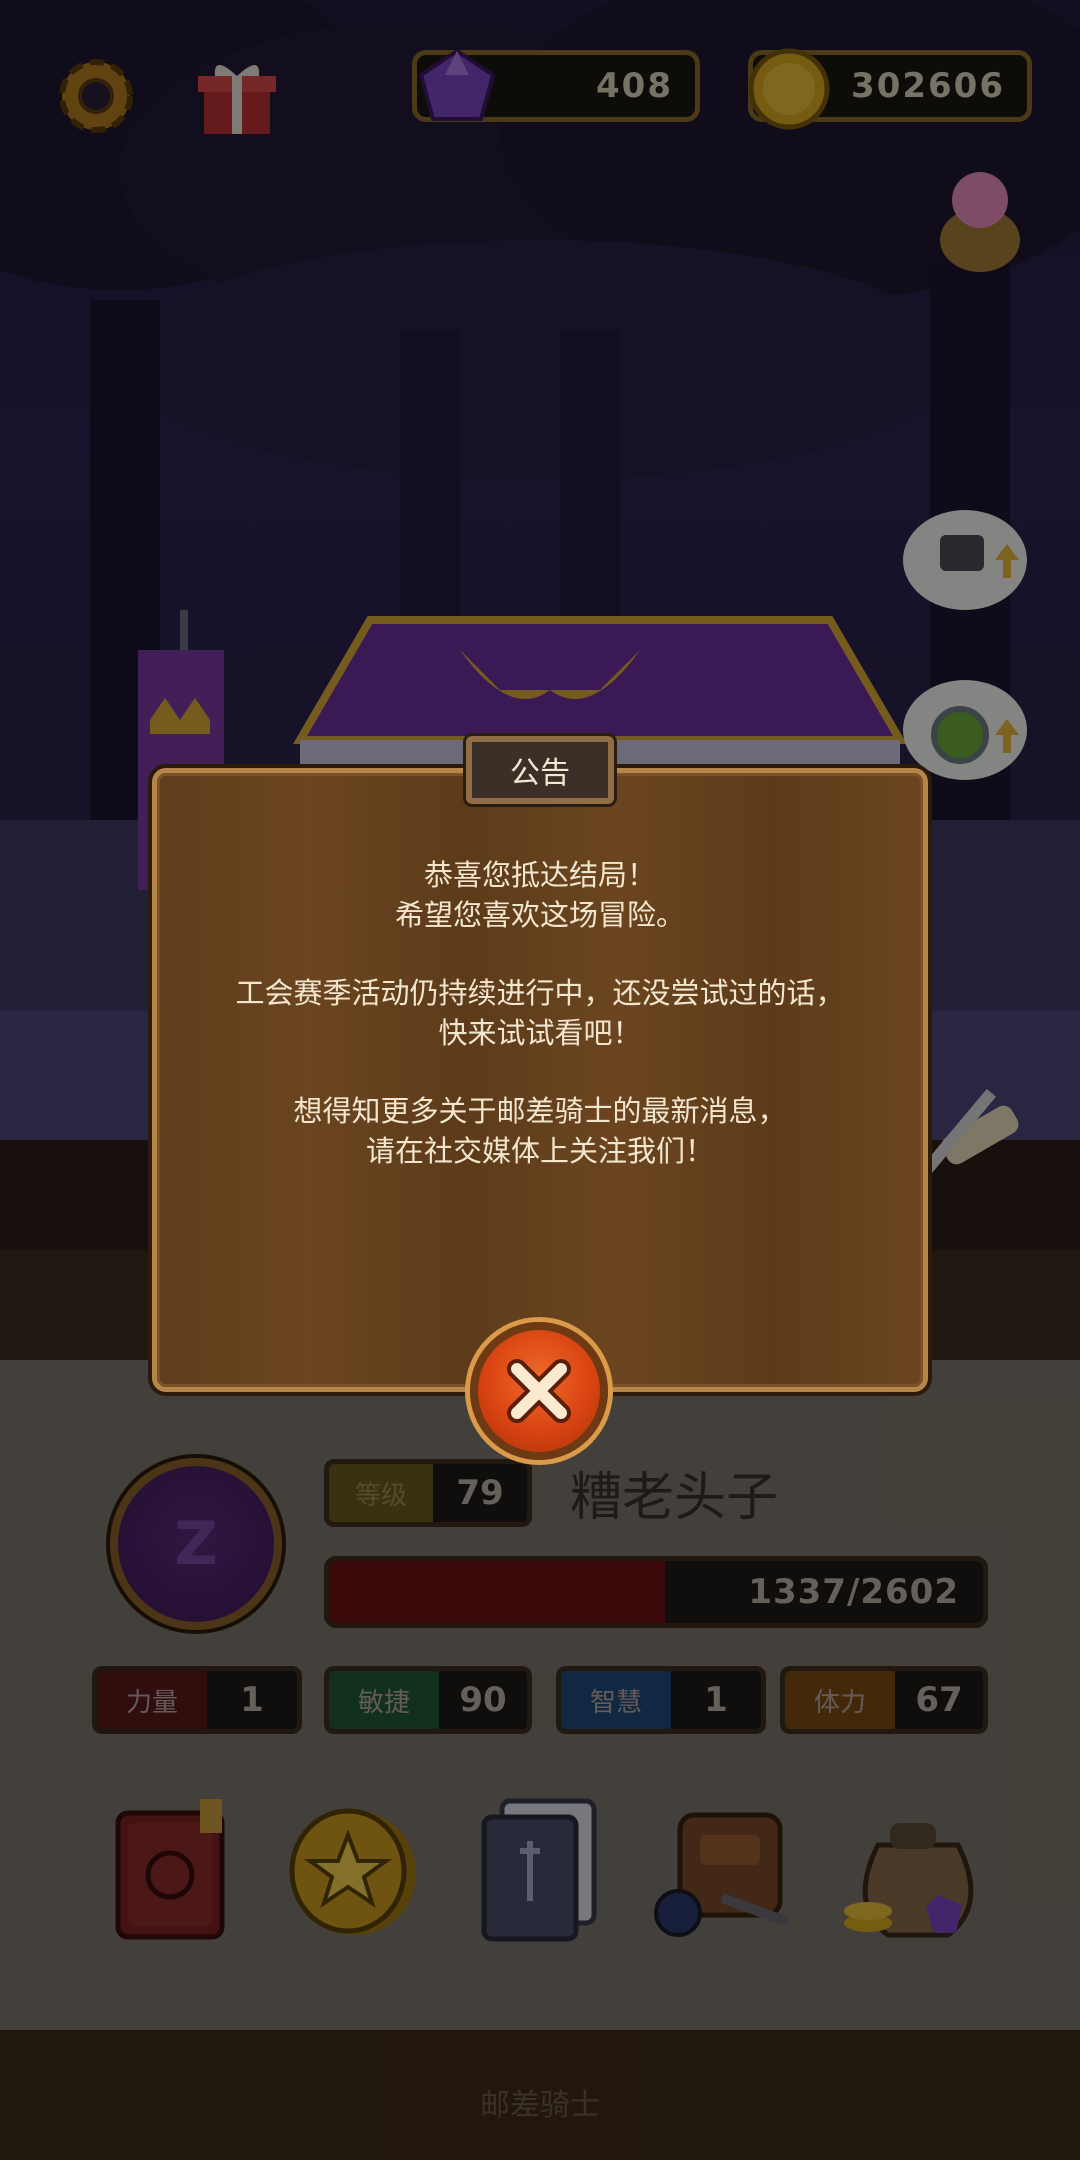 This screenshot has height=2160, width=1080. What do you see at coordinates (540, 2105) in the screenshot?
I see `footer-title: 邮差骑士` at bounding box center [540, 2105].